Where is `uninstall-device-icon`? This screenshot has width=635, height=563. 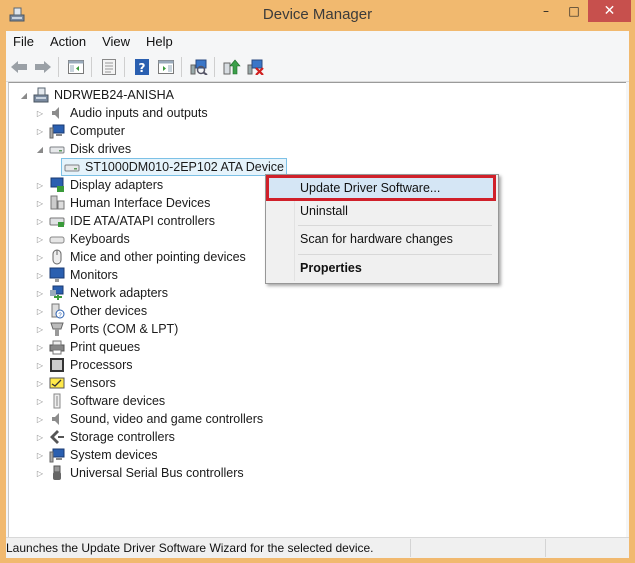
uninstall-device-icon is located at coordinates (255, 67).